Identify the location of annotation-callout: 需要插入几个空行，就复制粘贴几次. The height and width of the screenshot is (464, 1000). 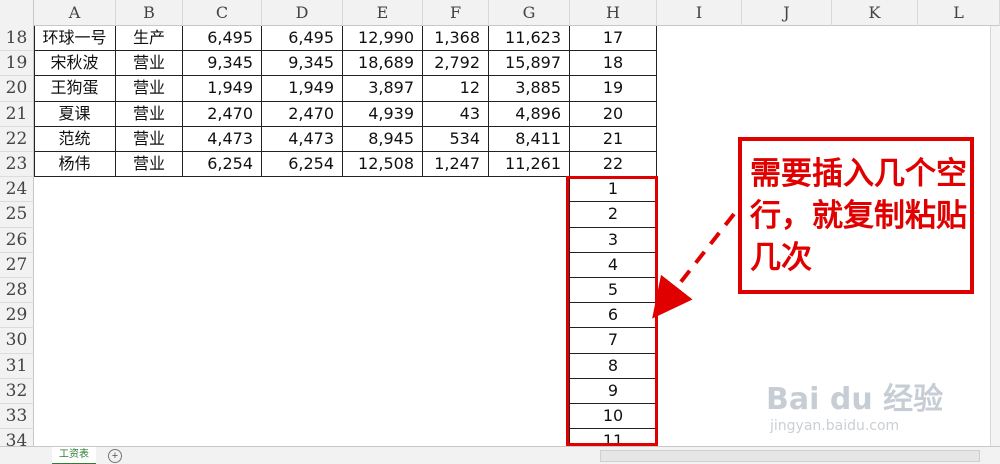
(856, 215).